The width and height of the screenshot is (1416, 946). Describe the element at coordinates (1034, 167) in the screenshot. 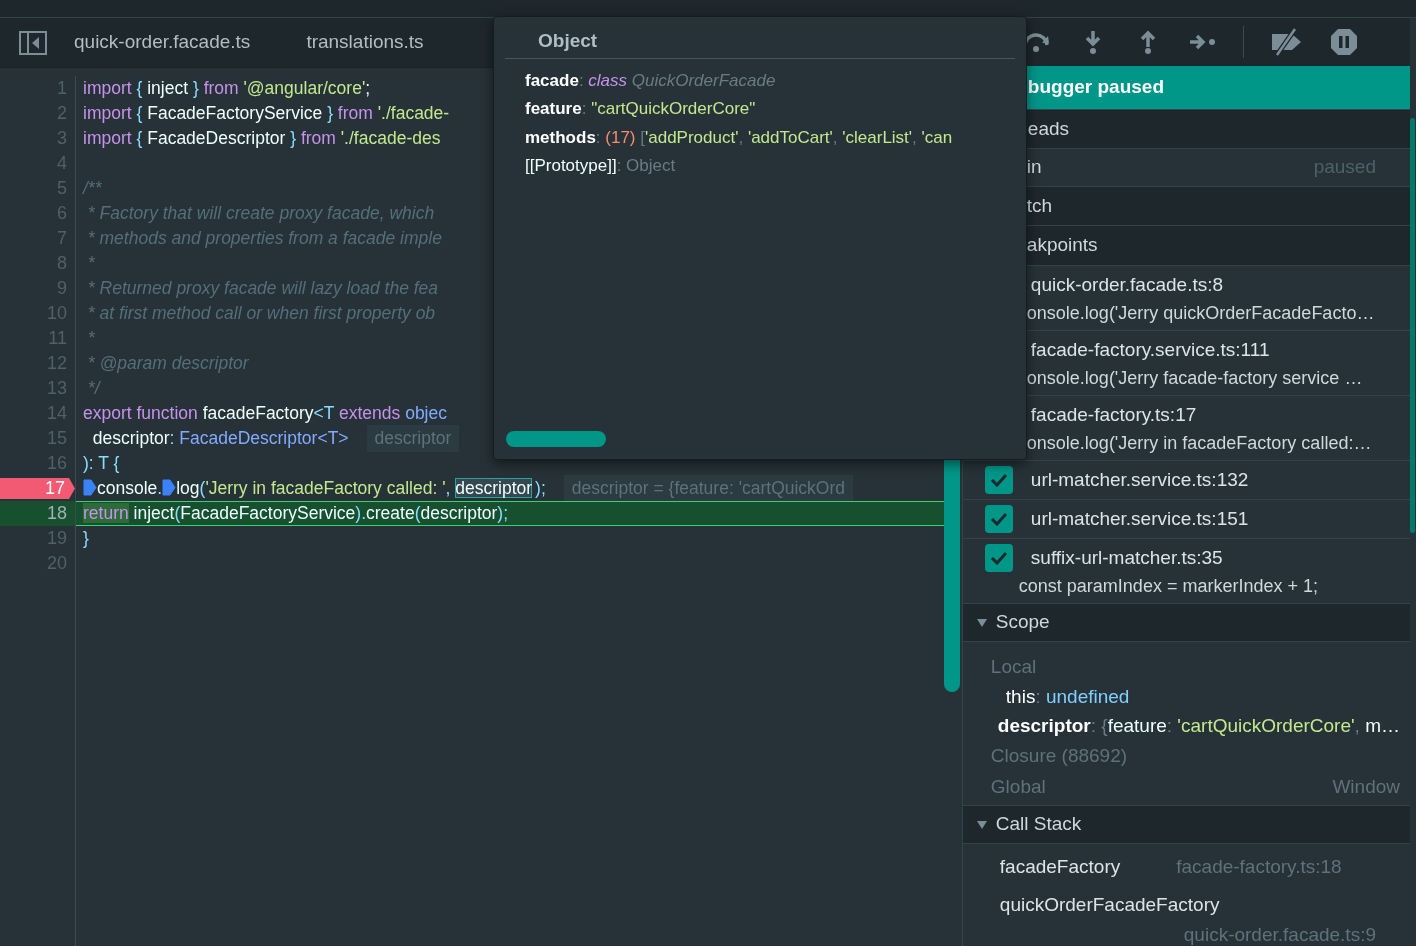

I see `thread-name: in` at that location.